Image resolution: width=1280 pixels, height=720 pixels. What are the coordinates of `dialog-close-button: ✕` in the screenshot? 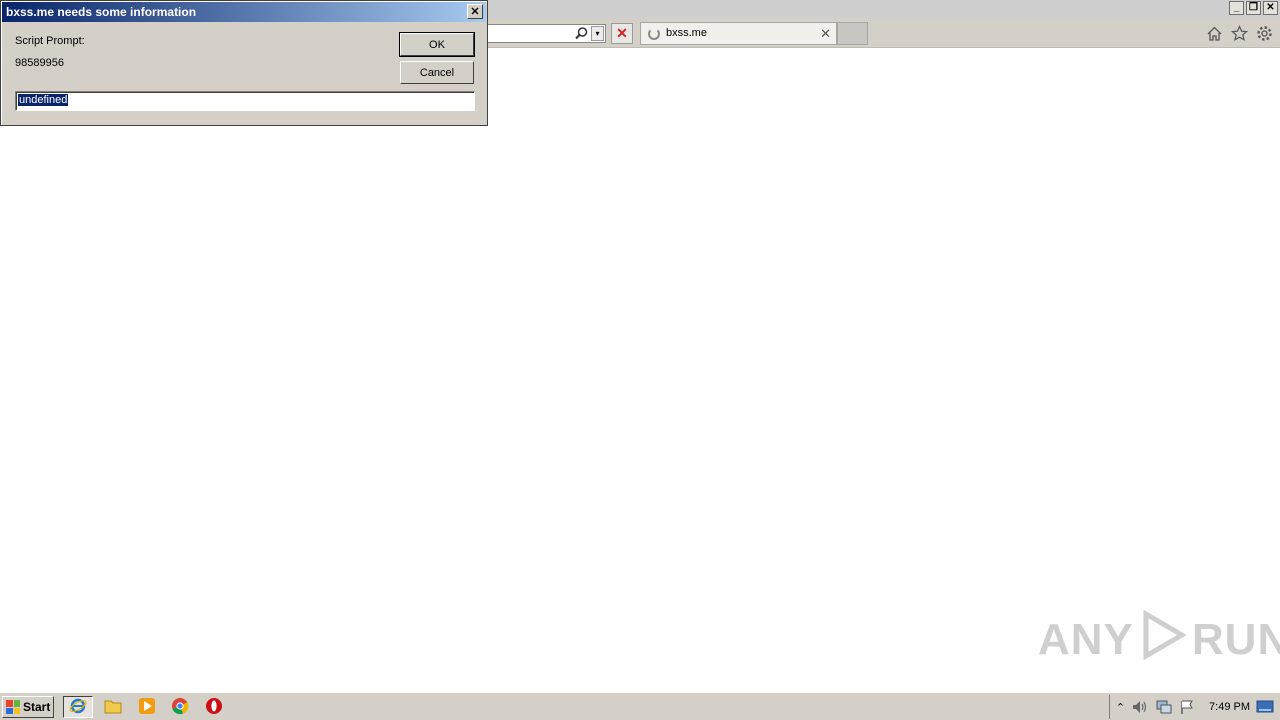 It's located at (475, 11).